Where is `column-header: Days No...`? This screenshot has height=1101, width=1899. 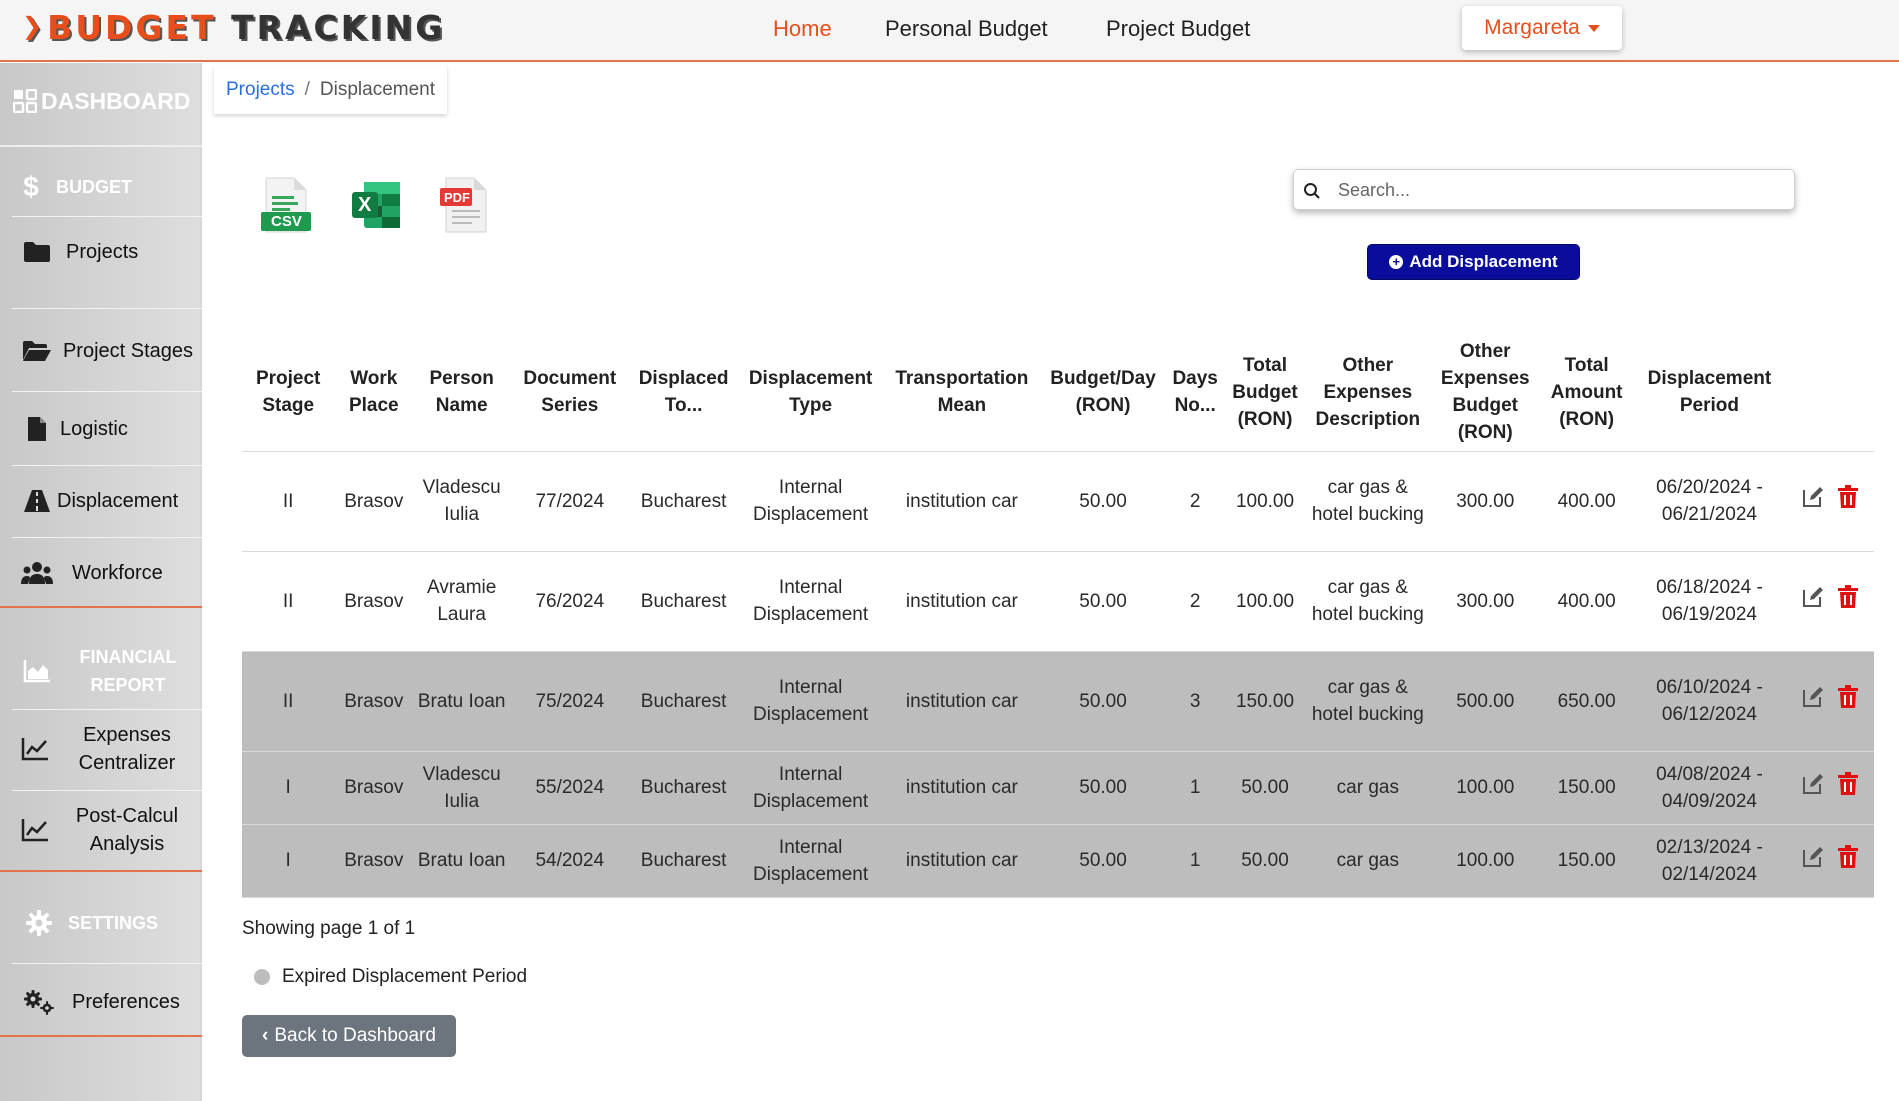 column-header: Days No... is located at coordinates (1195, 392).